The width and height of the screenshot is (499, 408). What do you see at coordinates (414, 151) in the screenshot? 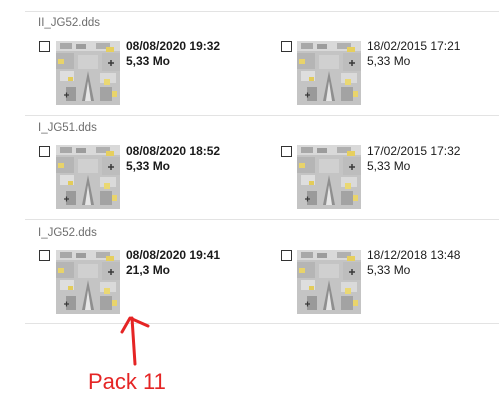
I see `file-date: 17/02/2015 17:32` at bounding box center [414, 151].